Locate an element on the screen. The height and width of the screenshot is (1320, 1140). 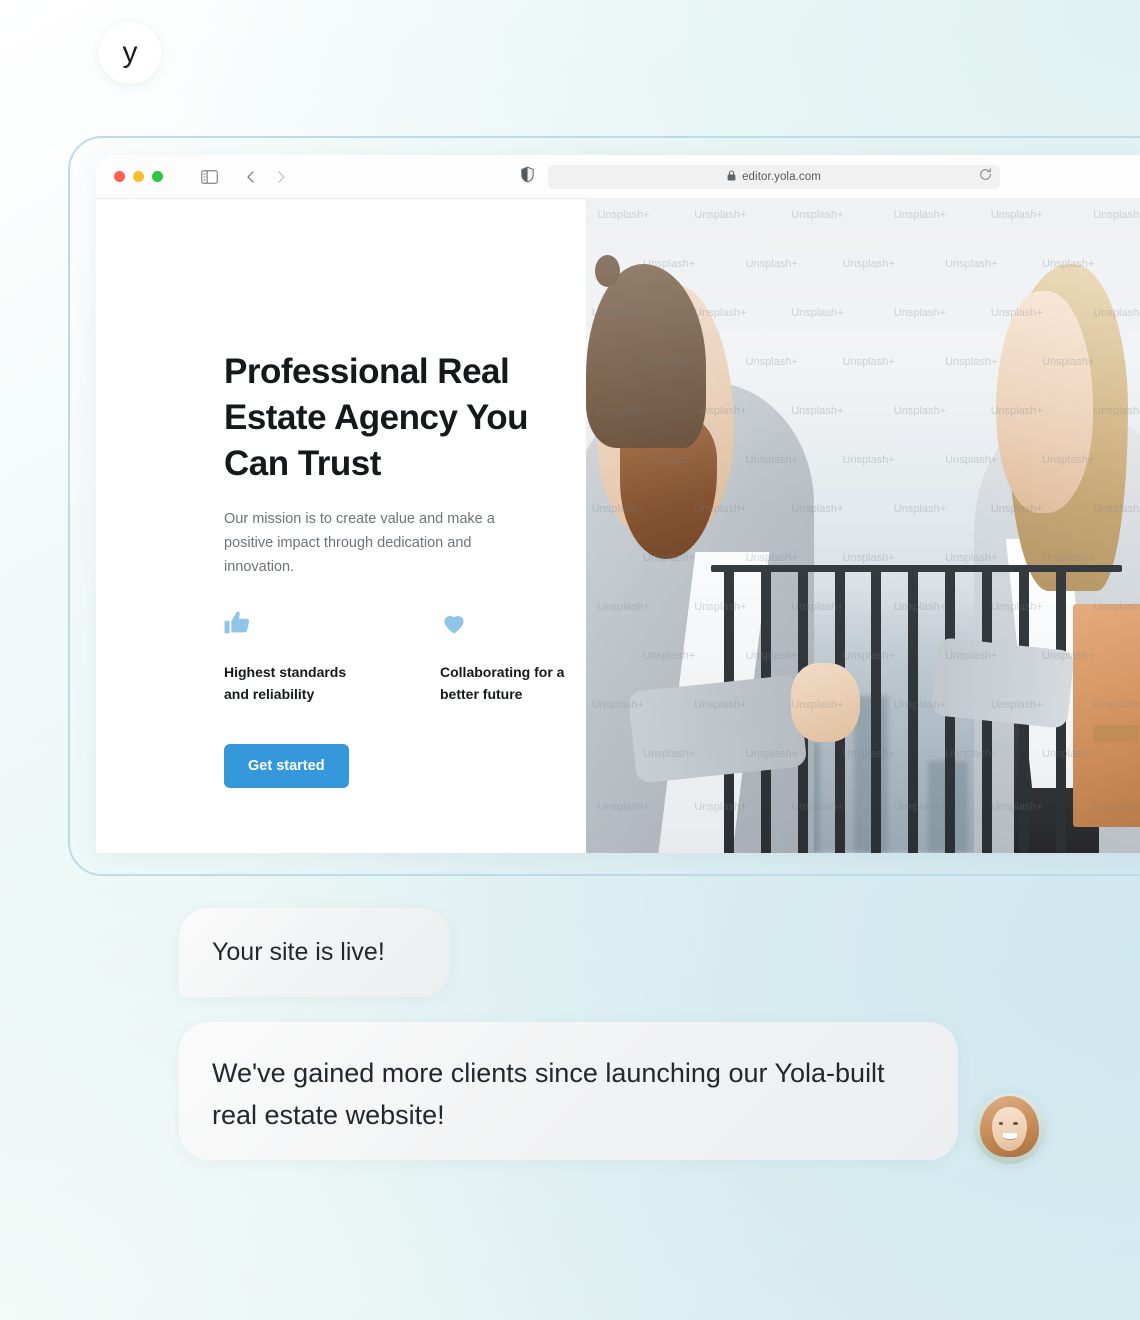
feature-label: Collaborating for a better future is located at coordinates (502, 683).